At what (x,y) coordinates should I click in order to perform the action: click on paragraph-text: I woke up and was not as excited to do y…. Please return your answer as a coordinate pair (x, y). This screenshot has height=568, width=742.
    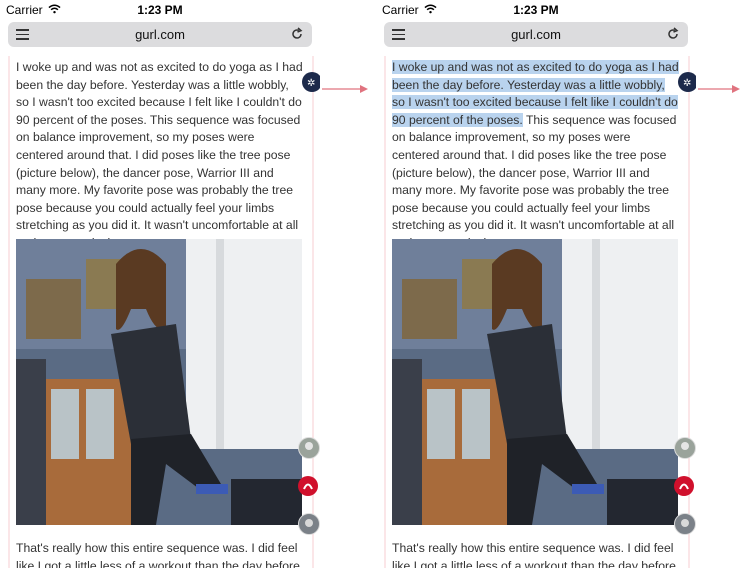
    Looking at the image, I should click on (159, 155).